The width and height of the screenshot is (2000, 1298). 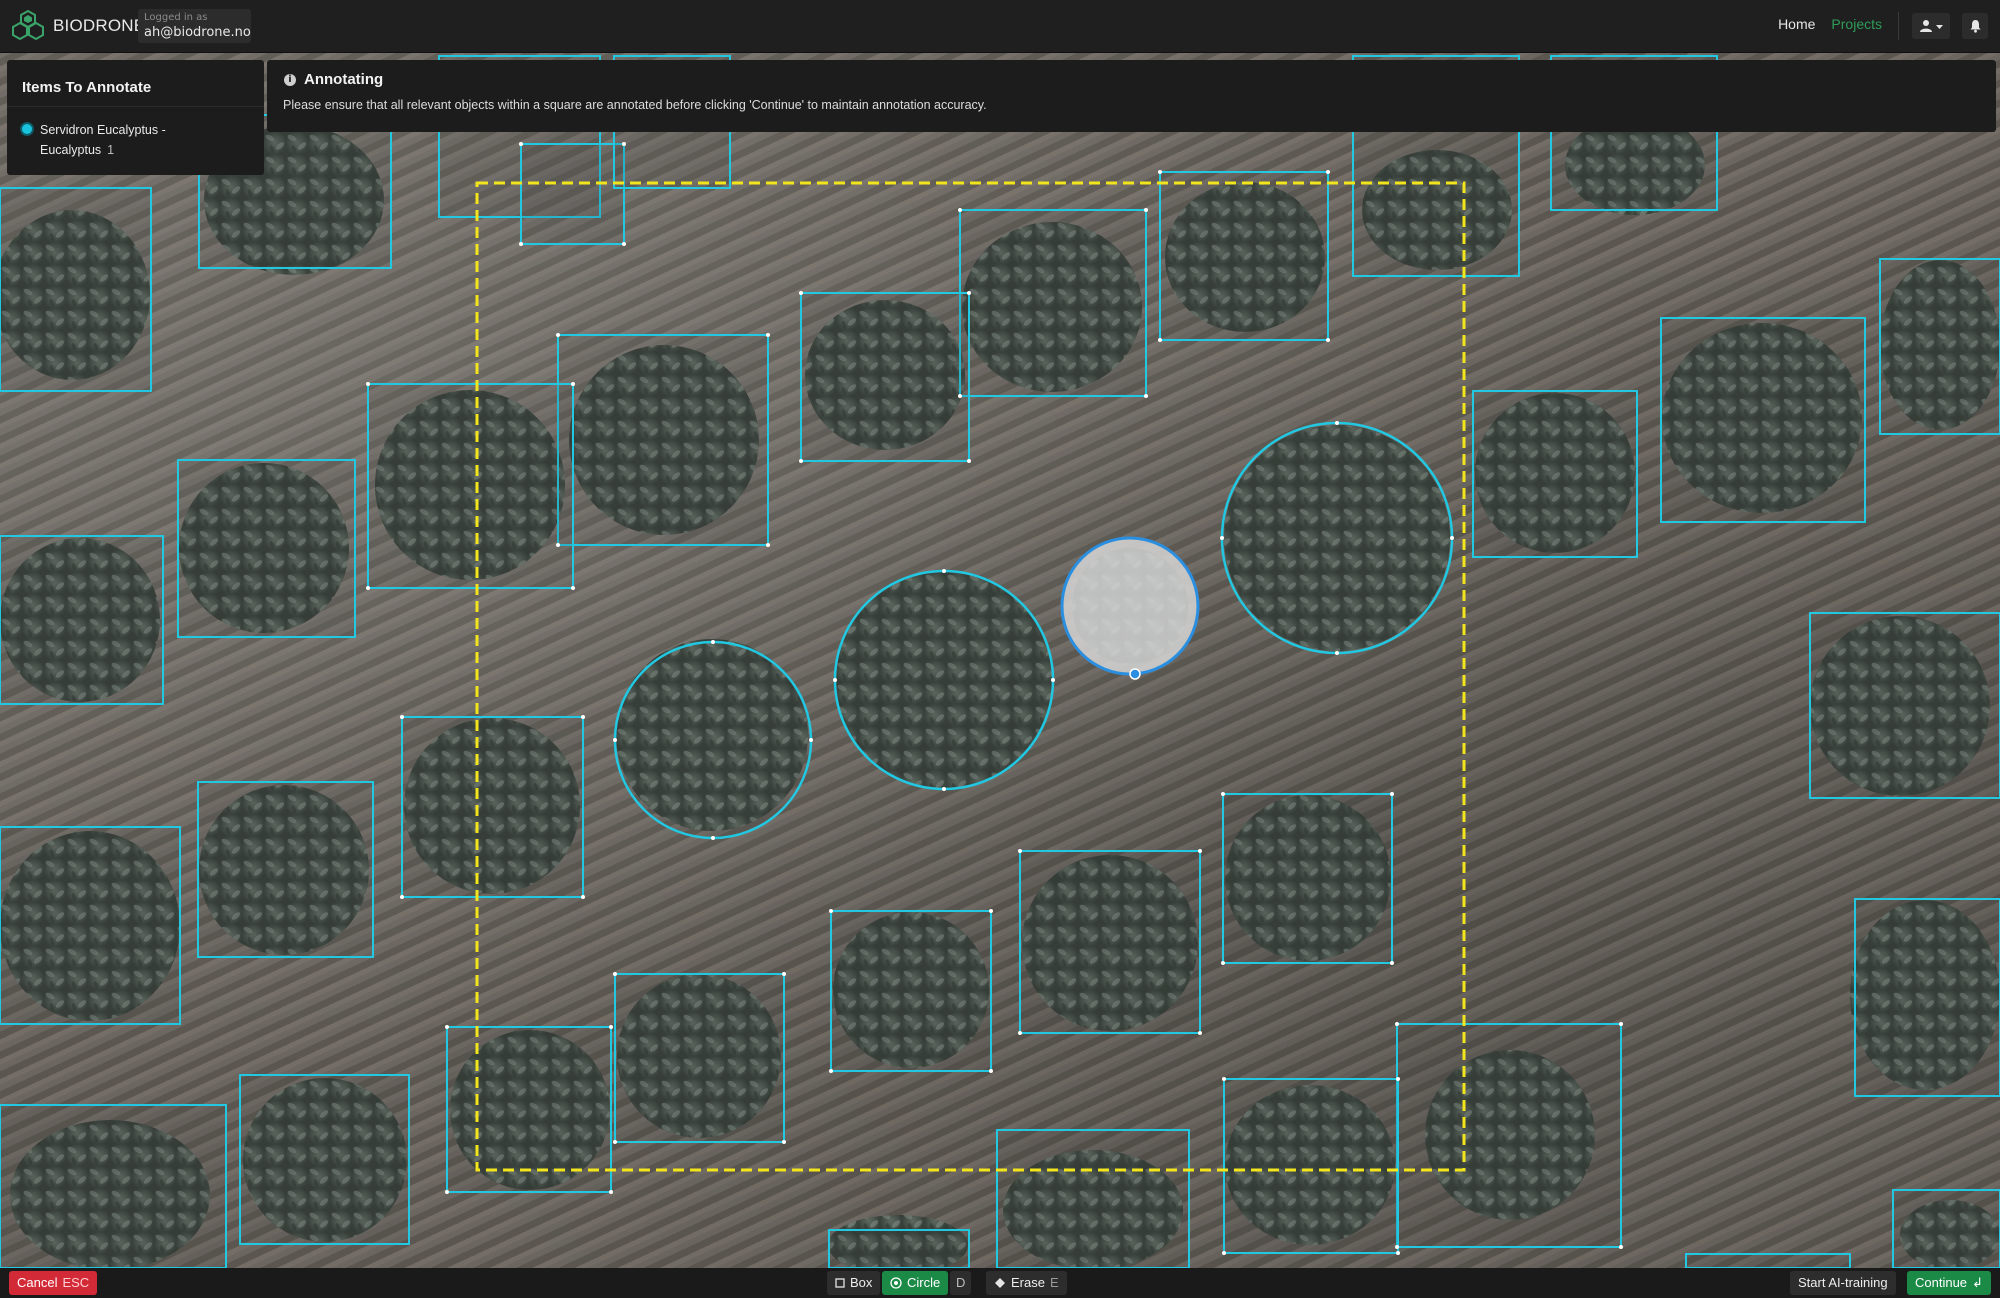 I want to click on items-panel-divider, so click(x=135, y=106).